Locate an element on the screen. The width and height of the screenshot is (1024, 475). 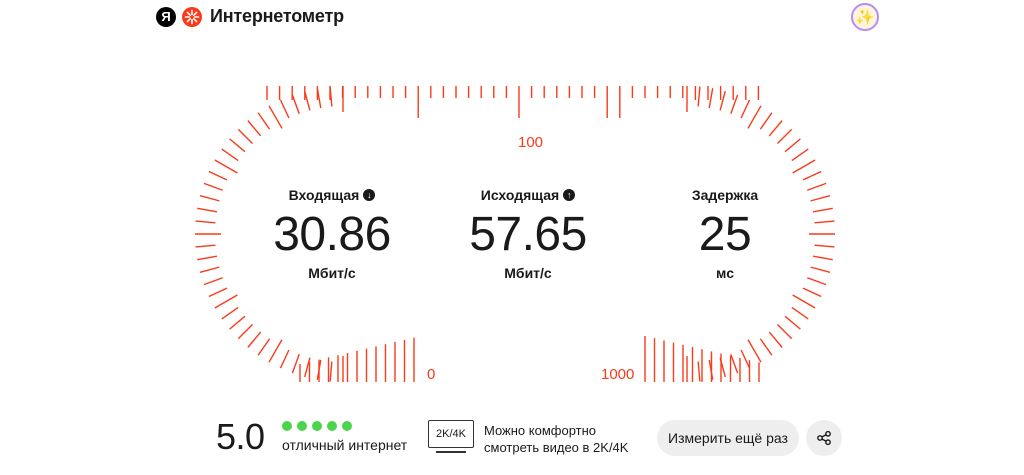
latency-metric: Задержка 25 мс is located at coordinates (725, 234).